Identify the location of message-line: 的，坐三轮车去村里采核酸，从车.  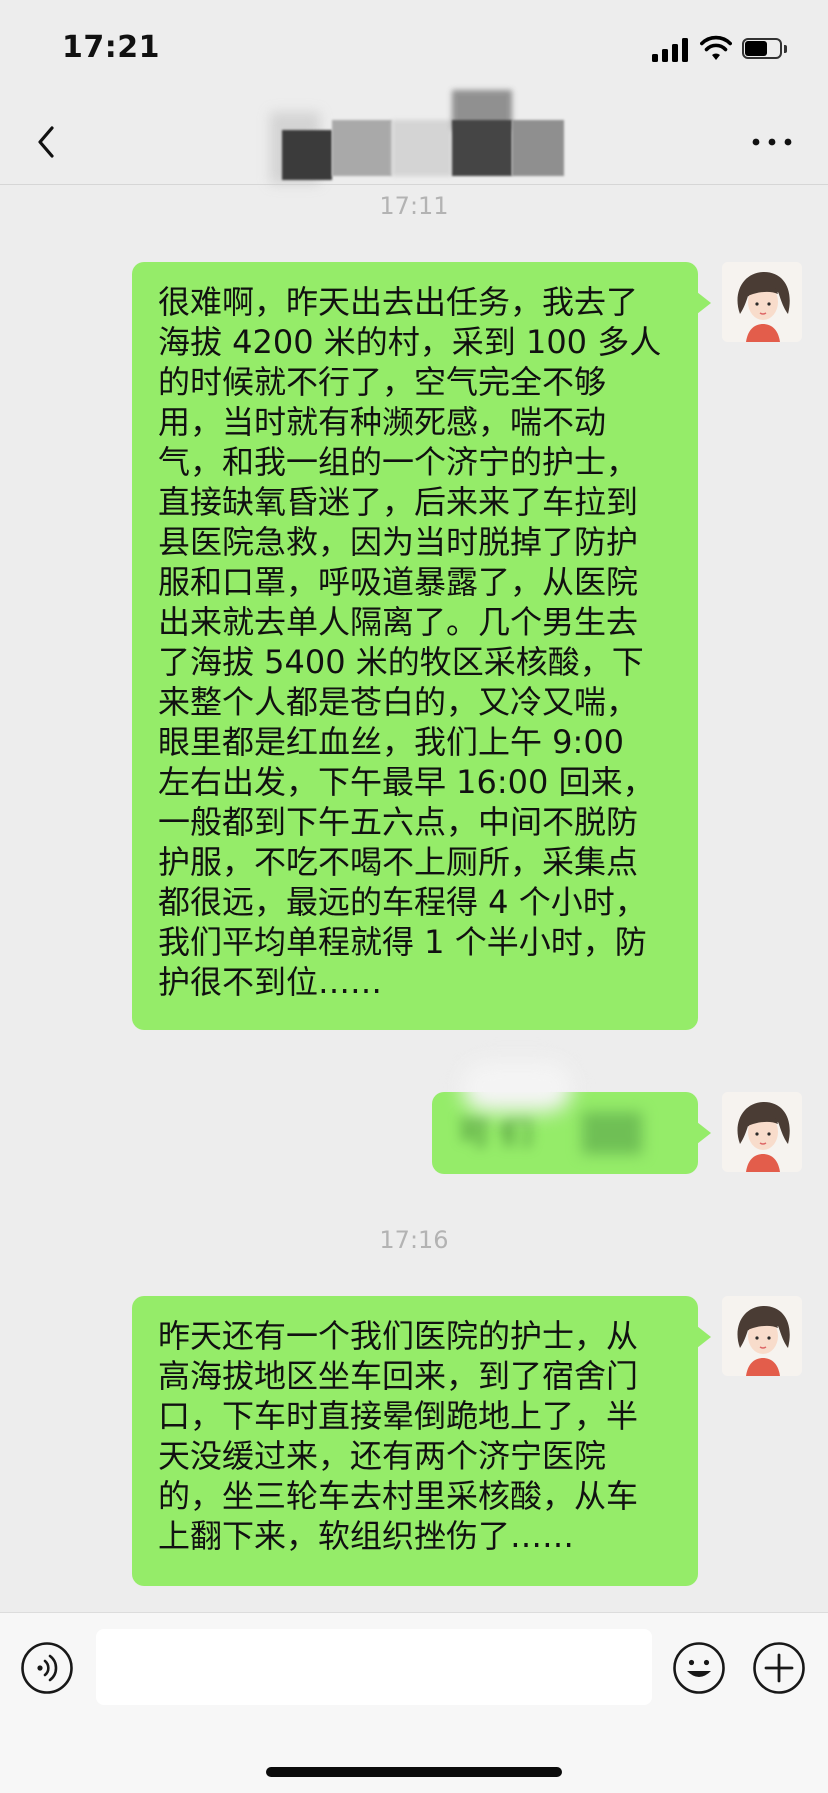
(398, 1496).